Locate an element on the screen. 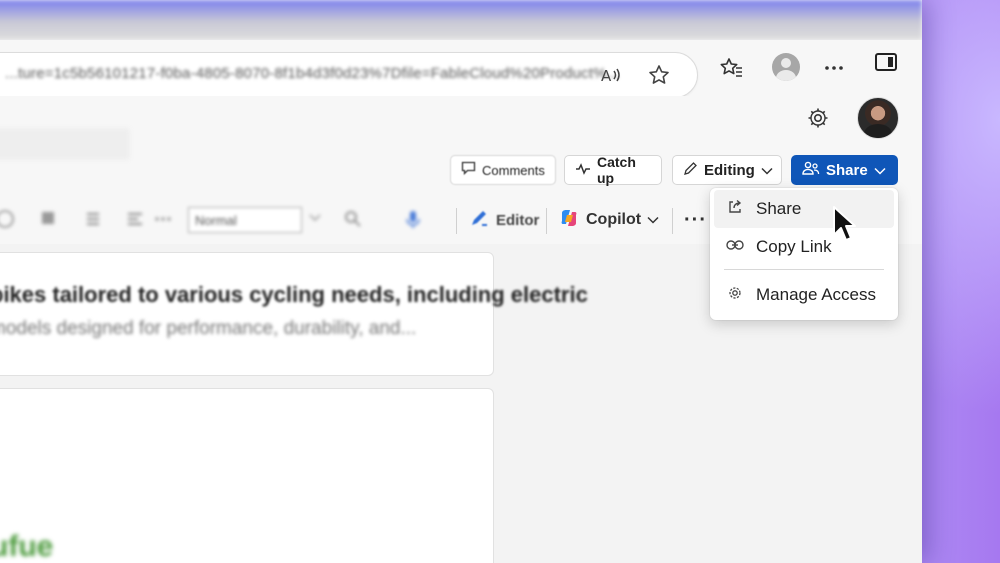 This screenshot has height=563, width=1000. more-format-icon is located at coordinates (163, 221).